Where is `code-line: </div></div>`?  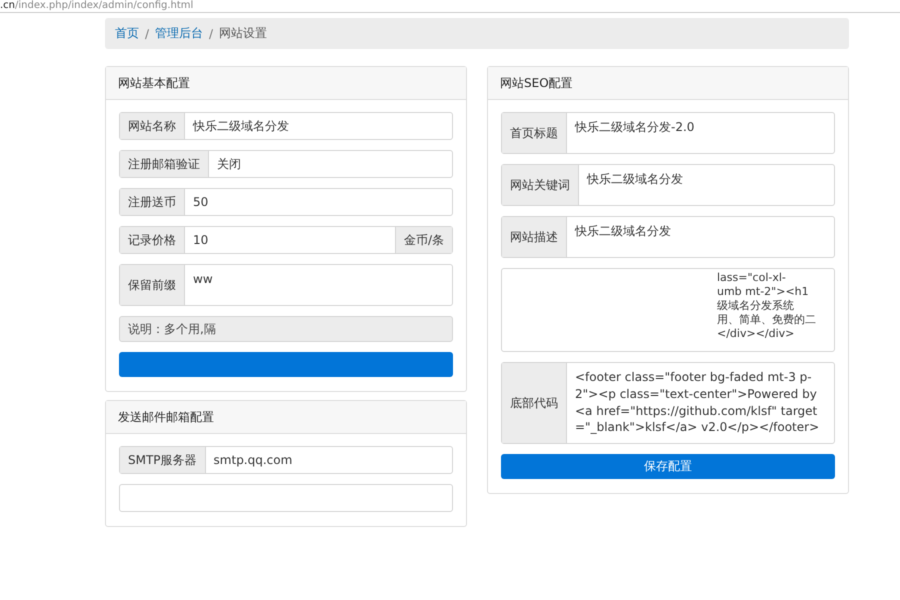 code-line: </div></div> is located at coordinates (756, 334).